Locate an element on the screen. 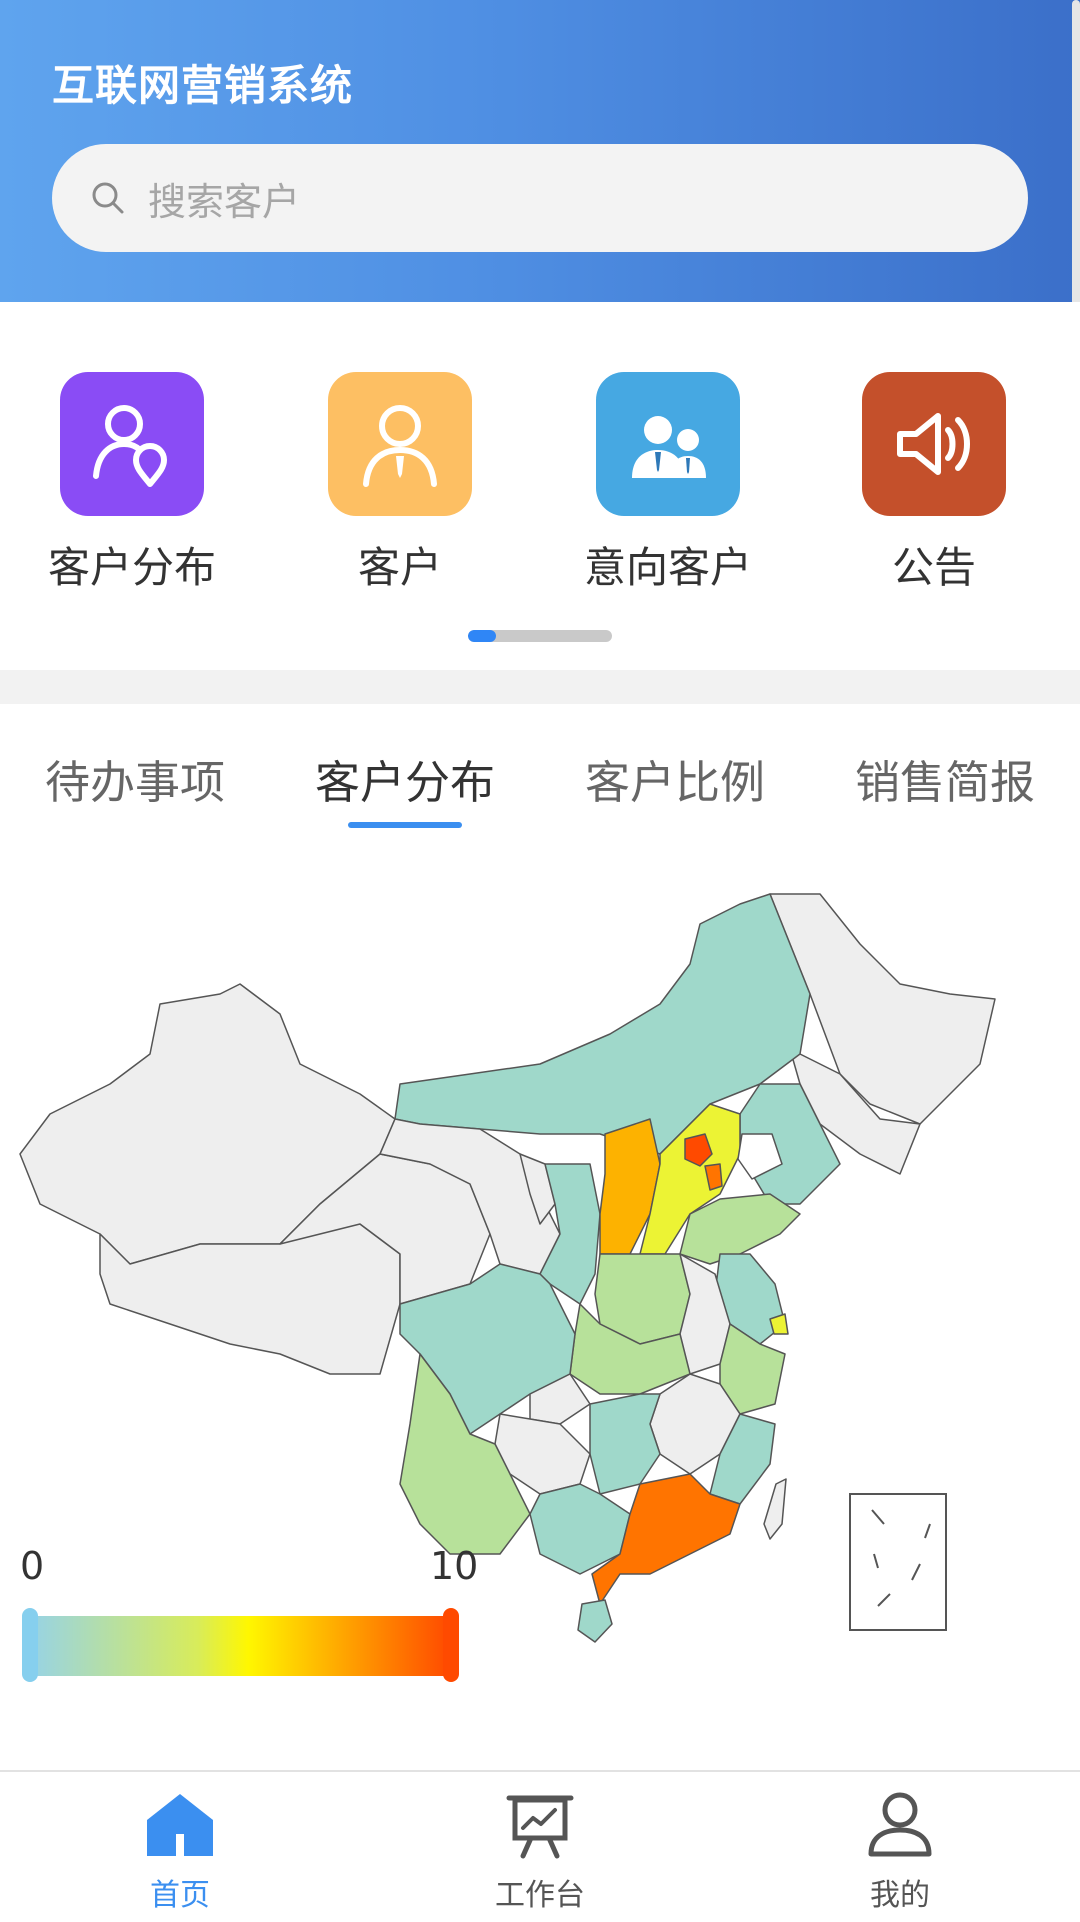  tab-todo: 待办事项 is located at coordinates (135, 778).